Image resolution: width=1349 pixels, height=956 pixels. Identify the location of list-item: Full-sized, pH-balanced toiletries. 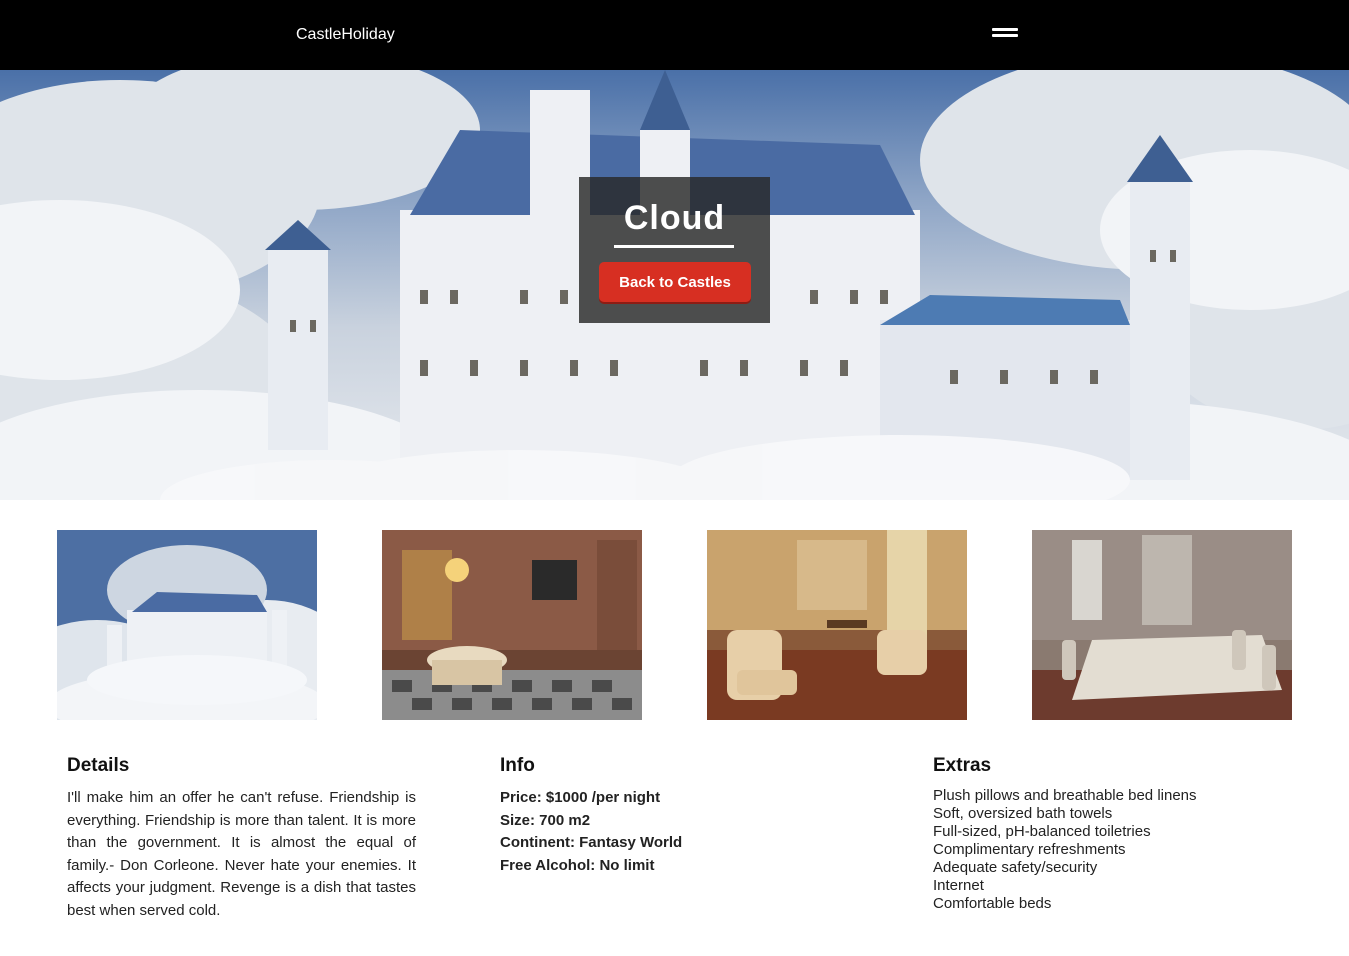
(1042, 831).